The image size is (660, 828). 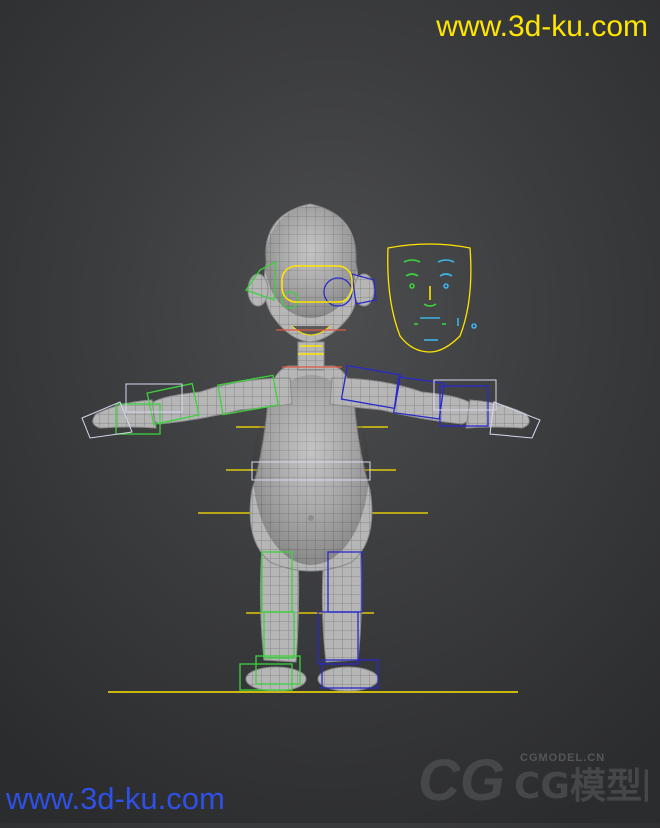 I want to click on left-ear, so click(x=258, y=290).